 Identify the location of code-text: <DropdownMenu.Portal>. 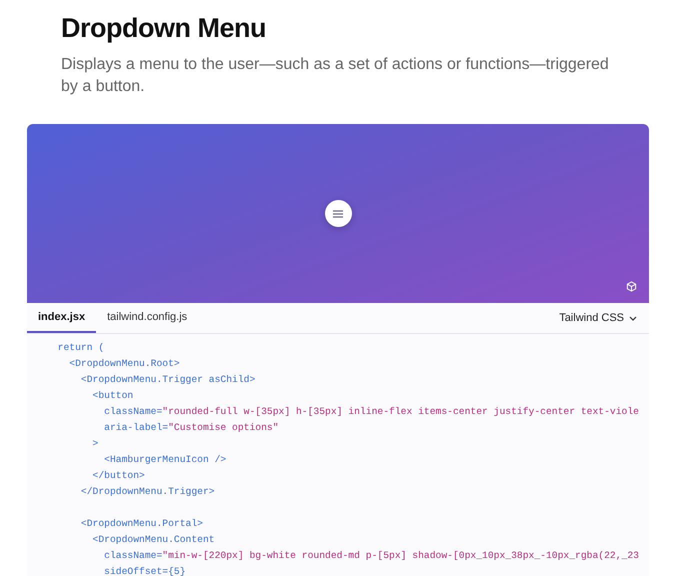
(141, 523).